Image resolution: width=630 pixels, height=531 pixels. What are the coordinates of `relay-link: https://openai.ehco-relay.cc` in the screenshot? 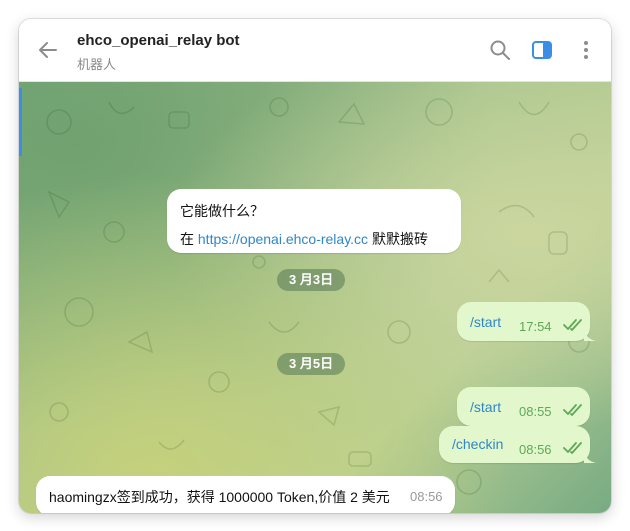 It's located at (283, 239).